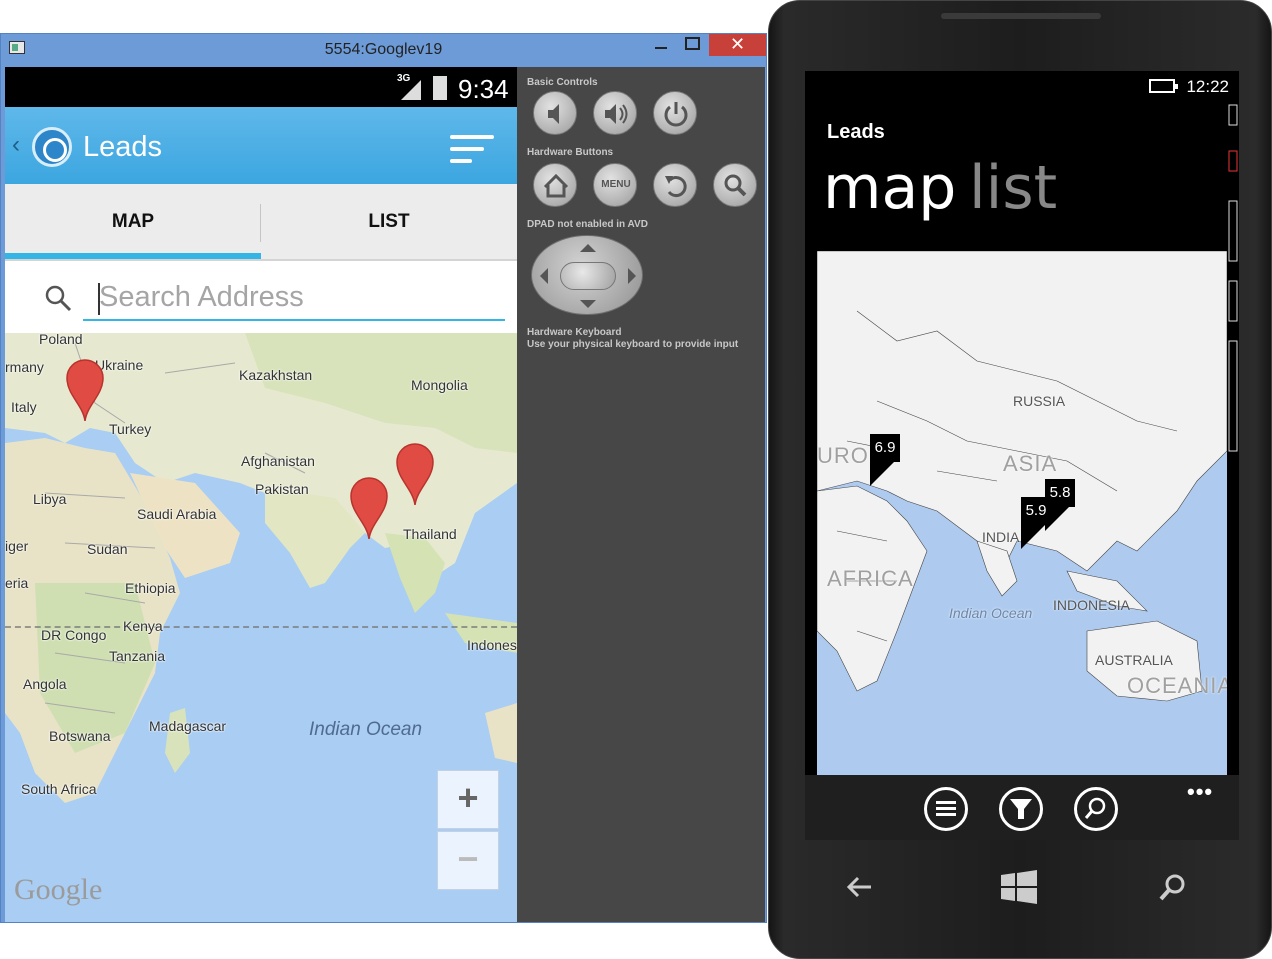 Image resolution: width=1272 pixels, height=959 pixels. I want to click on menu-button: MENU, so click(615, 185).